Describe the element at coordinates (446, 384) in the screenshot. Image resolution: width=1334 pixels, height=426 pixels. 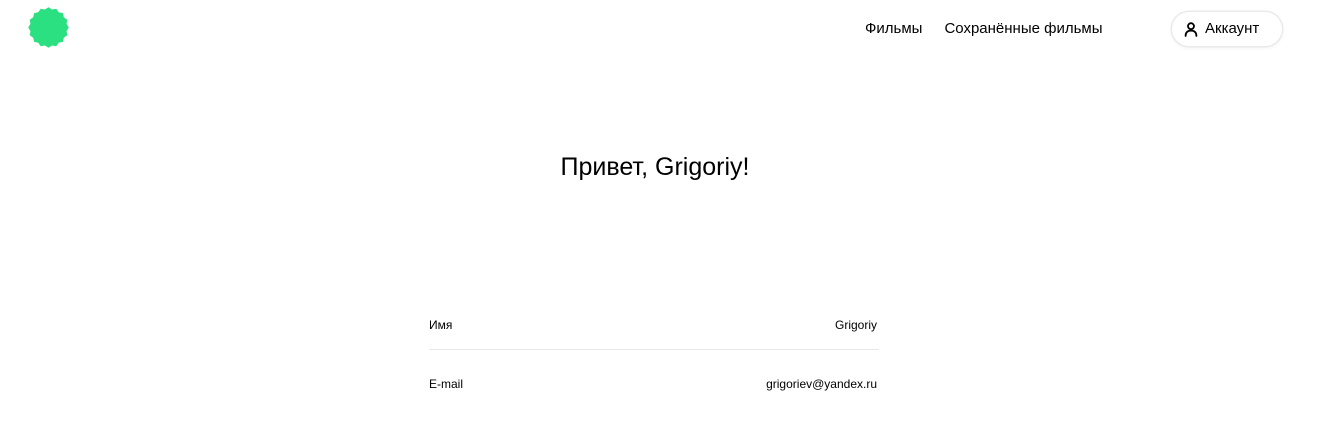
I see `email-label: E-mail` at that location.